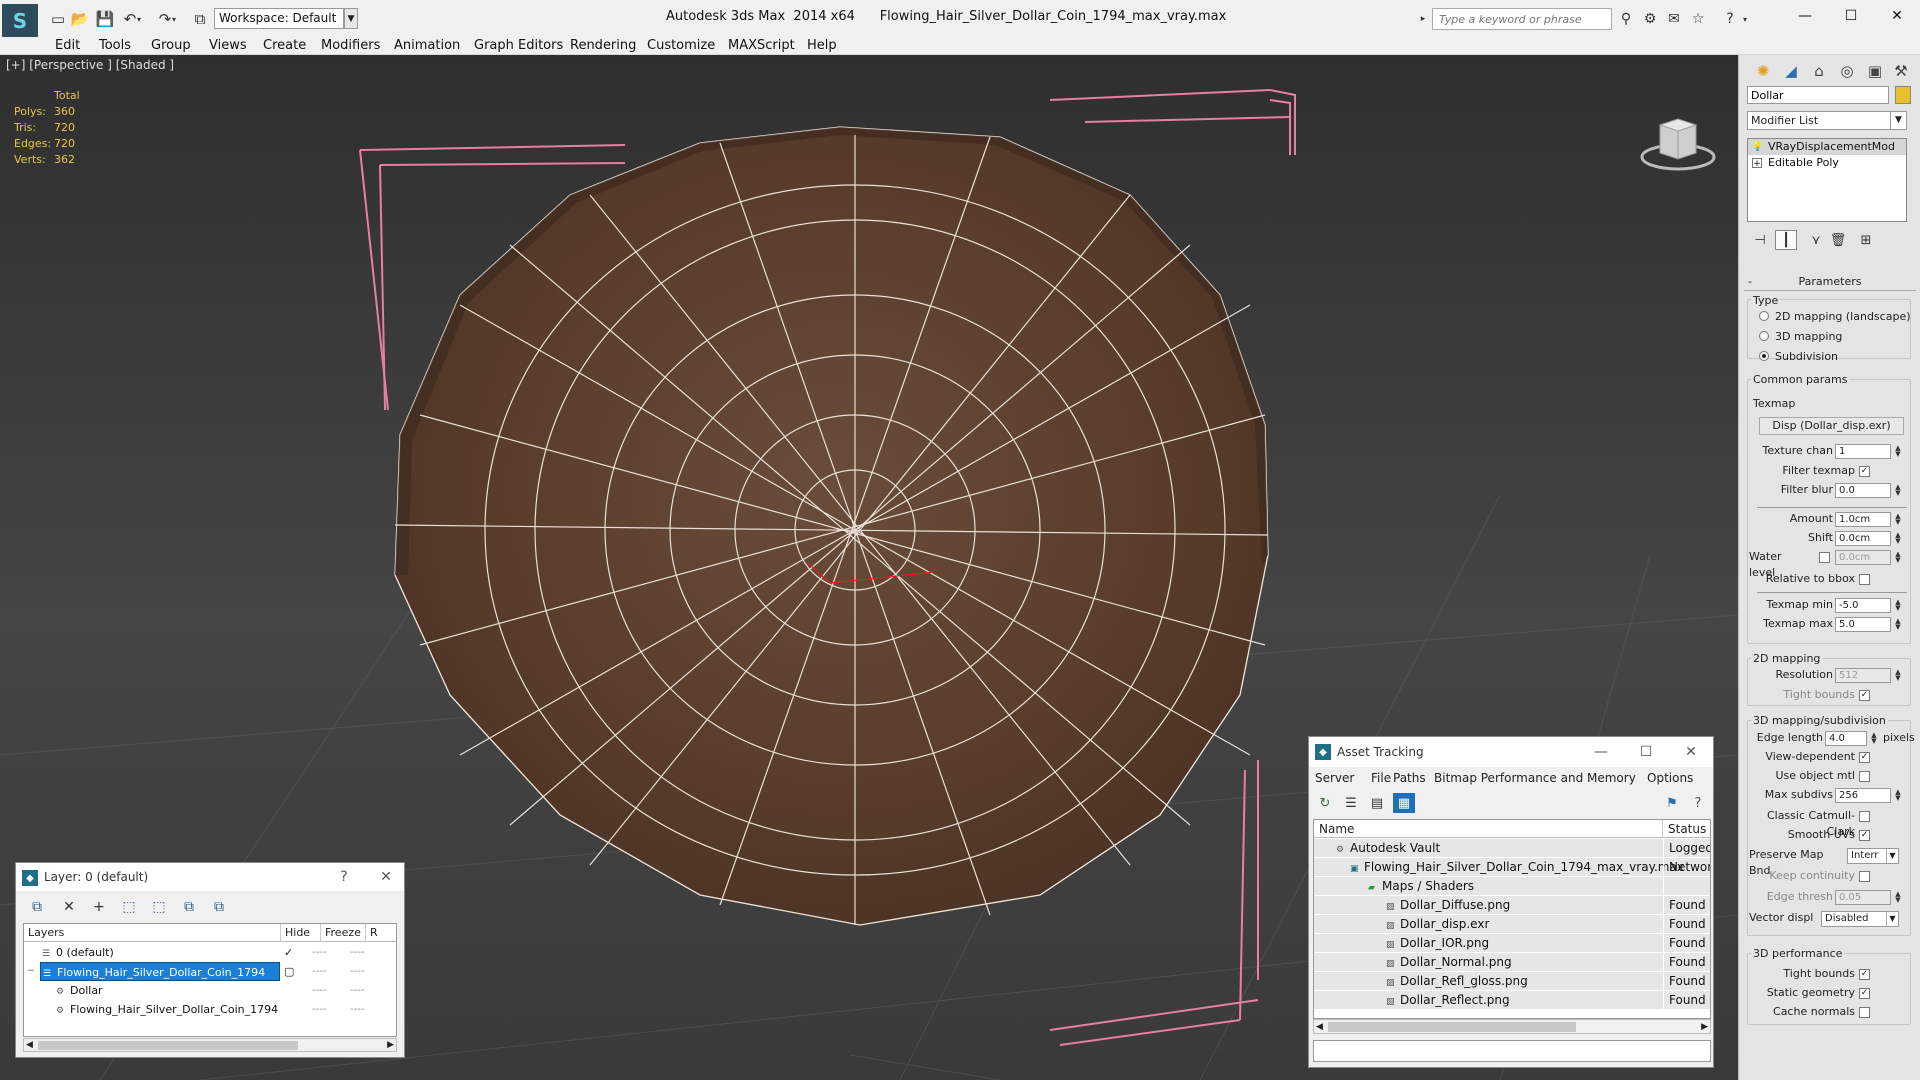 This screenshot has width=1920, height=1080. Describe the element at coordinates (174, 19) in the screenshot. I see `redo-dropdown-icon: ▾` at that location.